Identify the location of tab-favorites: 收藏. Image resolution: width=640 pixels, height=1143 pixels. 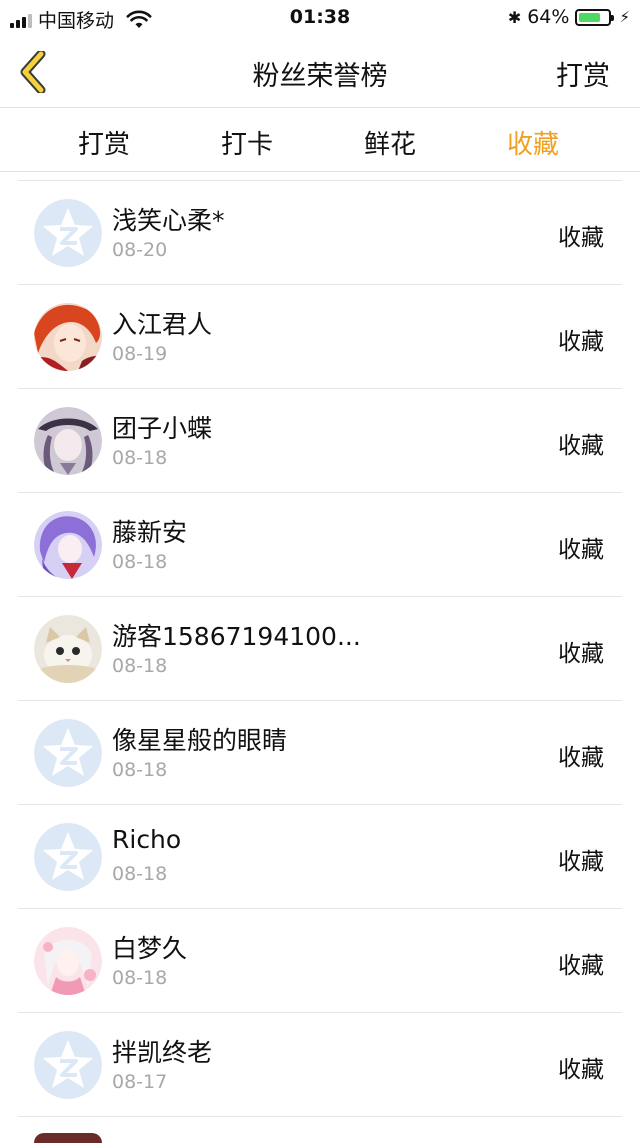
(533, 142).